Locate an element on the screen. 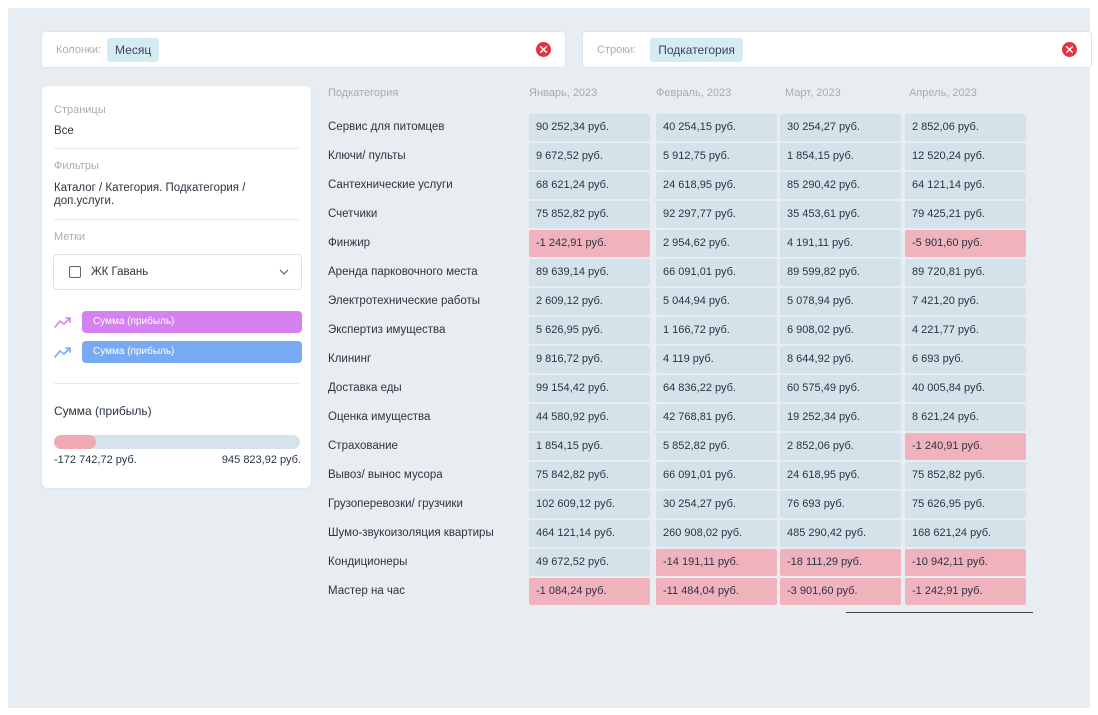 The image size is (1098, 715). table-cell: 89 720,81 руб. is located at coordinates (965, 272).